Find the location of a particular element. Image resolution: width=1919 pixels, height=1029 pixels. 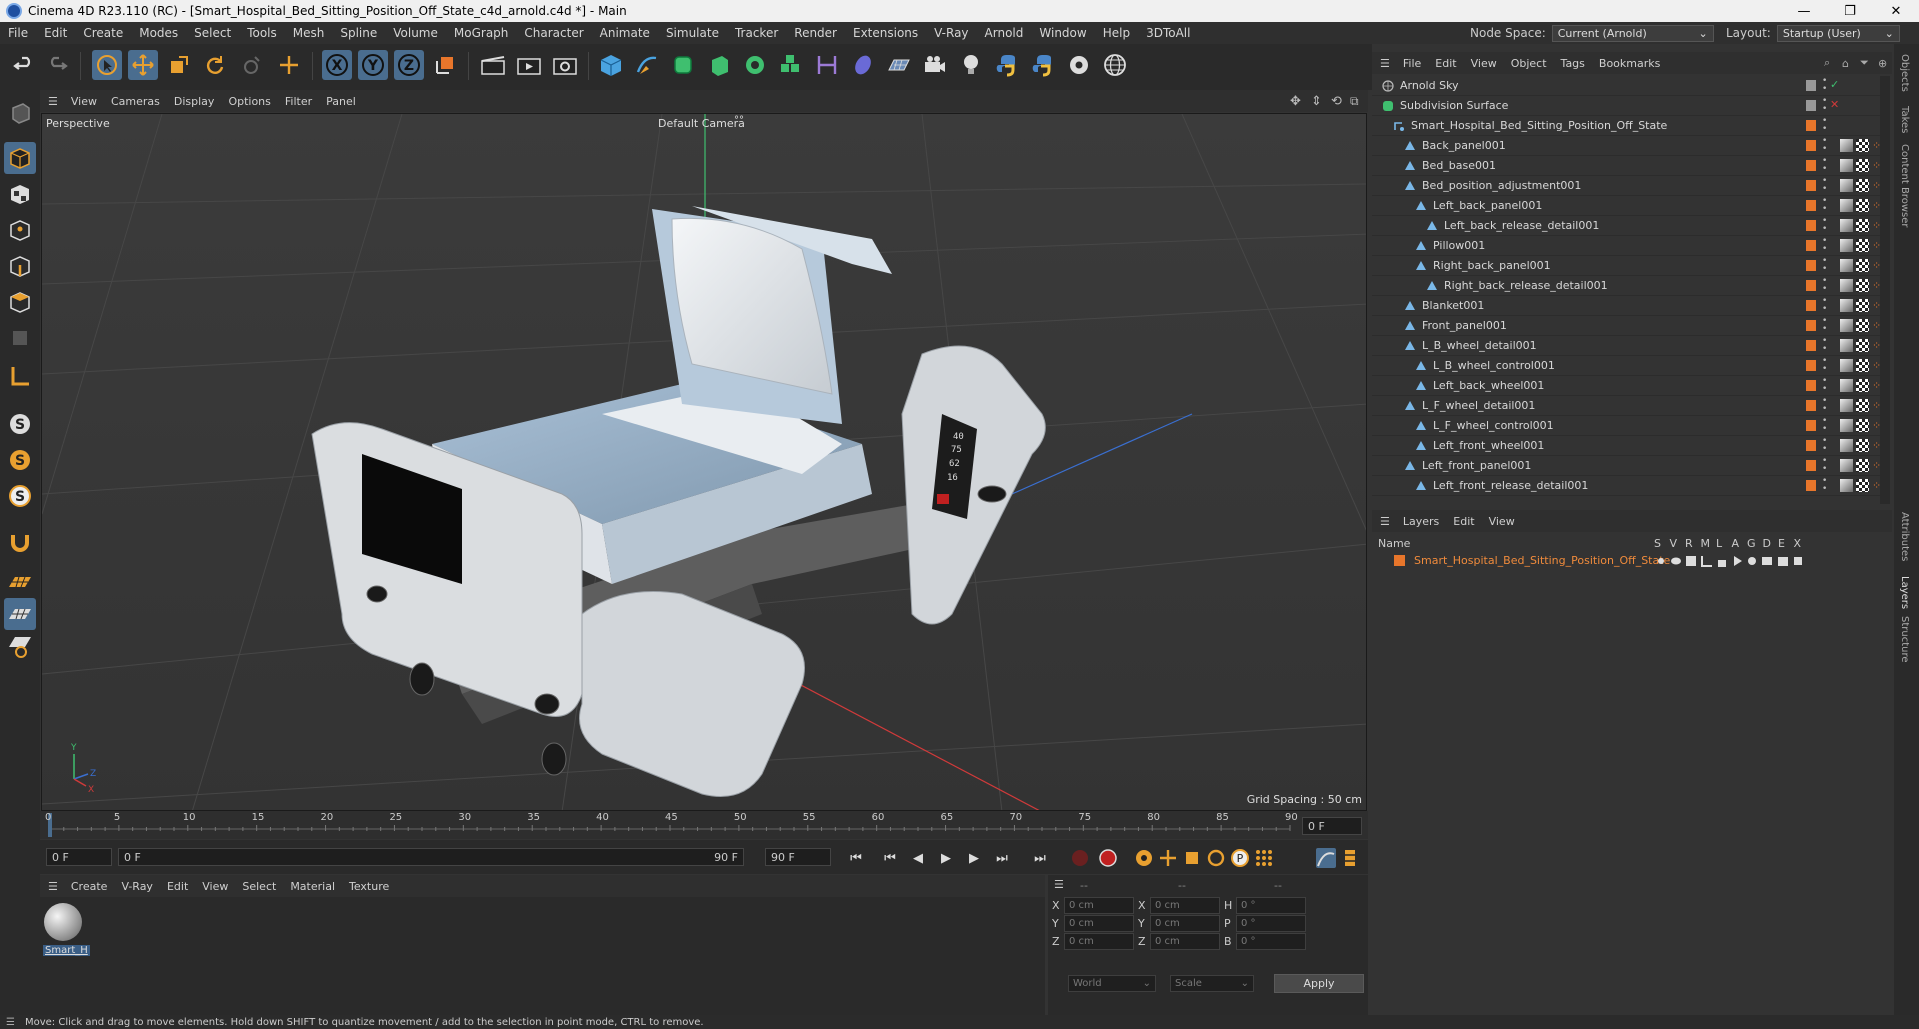

y-axis-lock-button: Y is located at coordinates (373, 65).